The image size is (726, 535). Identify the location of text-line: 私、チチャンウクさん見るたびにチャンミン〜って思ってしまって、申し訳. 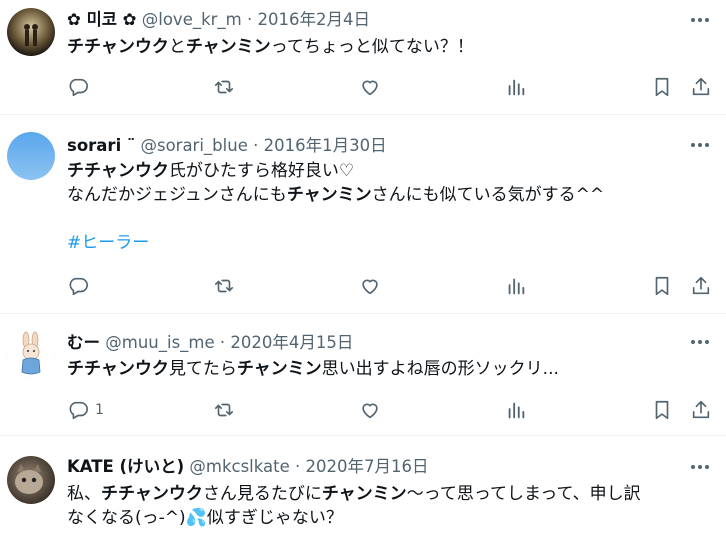
(388, 494).